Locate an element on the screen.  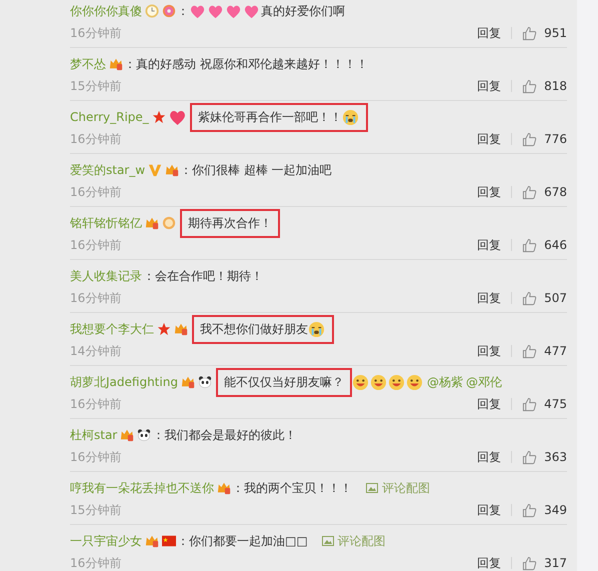
comment-text: 能不仅仅当好朋友嘛？ is located at coordinates (284, 382).